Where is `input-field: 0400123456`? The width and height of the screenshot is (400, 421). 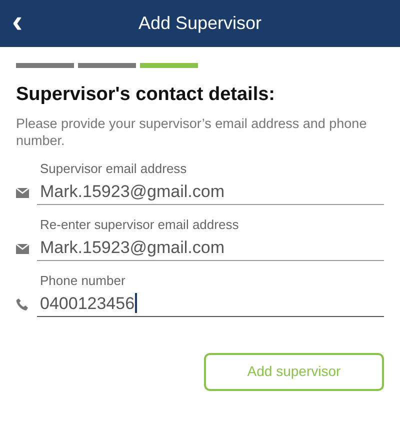
input-field: 0400123456 is located at coordinates (210, 304).